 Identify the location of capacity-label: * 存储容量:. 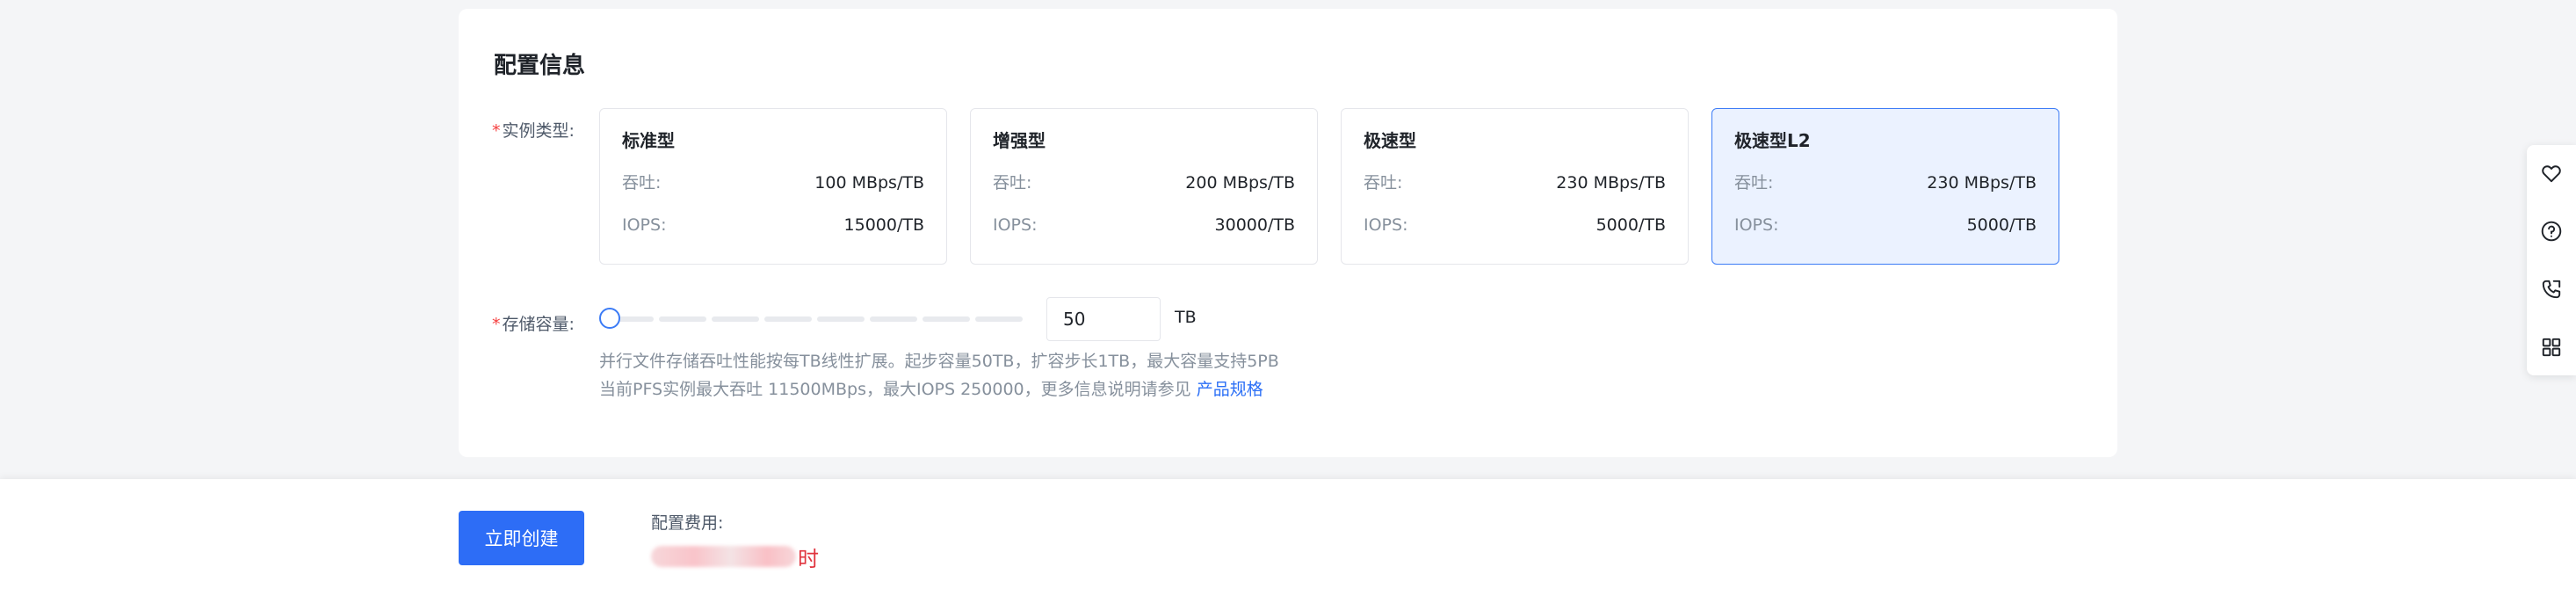
(533, 324).